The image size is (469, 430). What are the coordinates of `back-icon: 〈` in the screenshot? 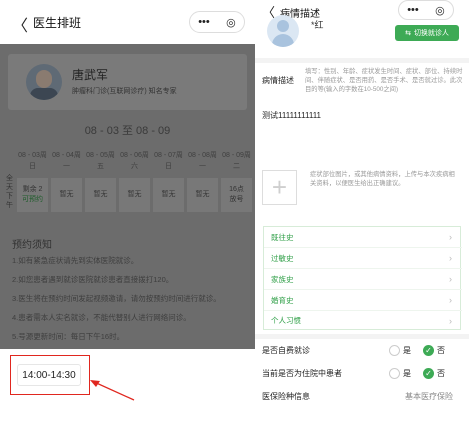 It's located at (20, 24).